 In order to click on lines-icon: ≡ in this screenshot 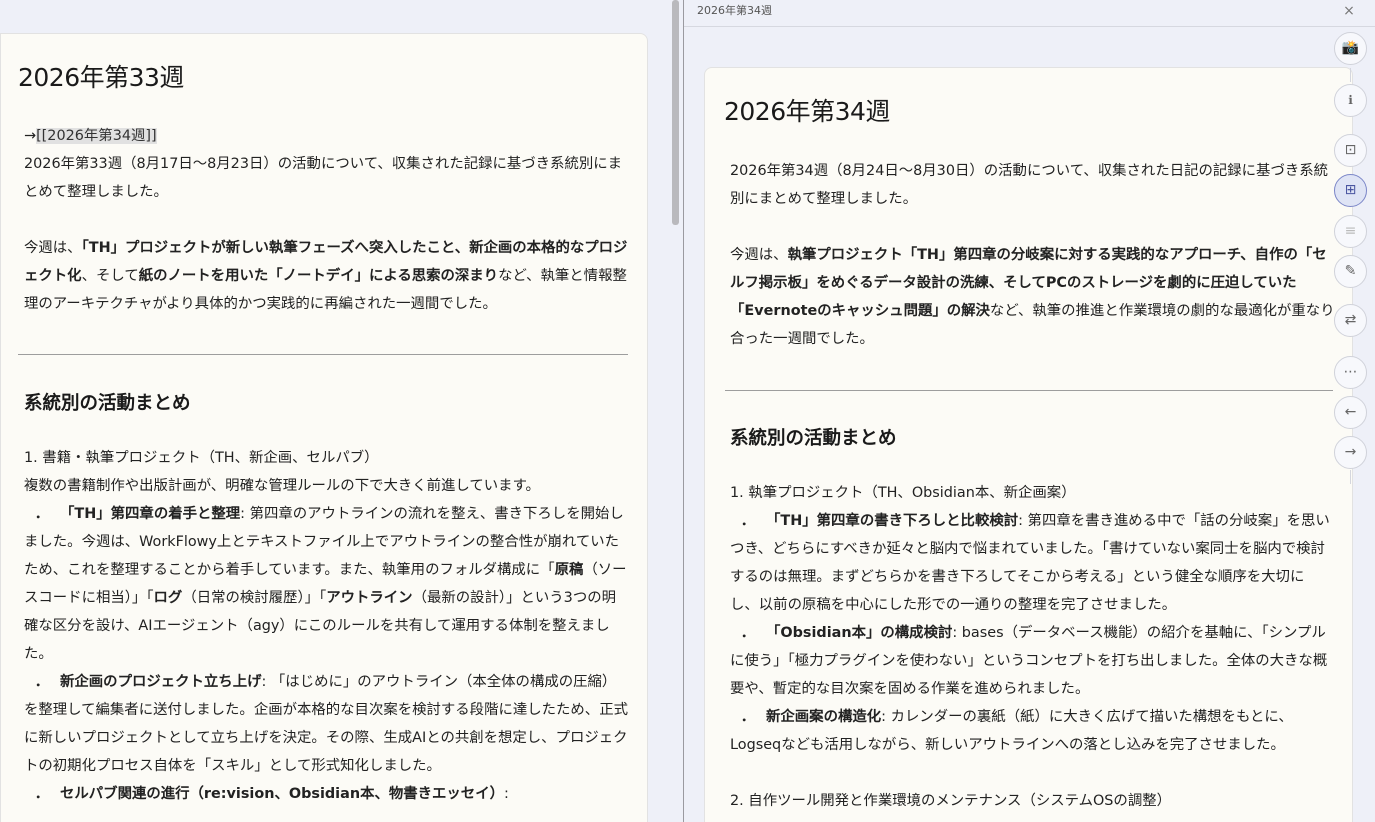, I will do `click(1350, 231)`.